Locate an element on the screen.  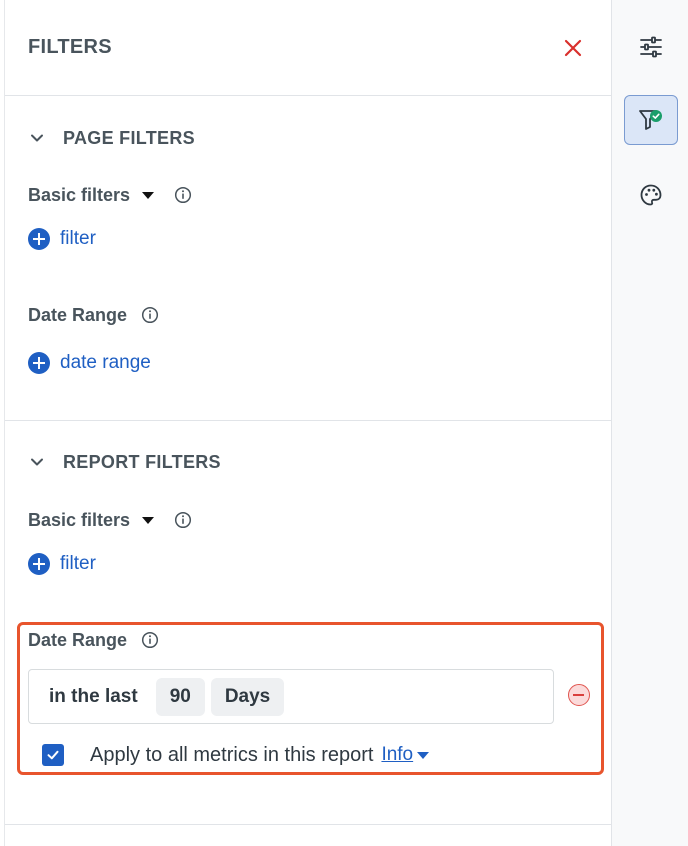
report-filters-heading: REPORT FILTERS is located at coordinates (142, 461).